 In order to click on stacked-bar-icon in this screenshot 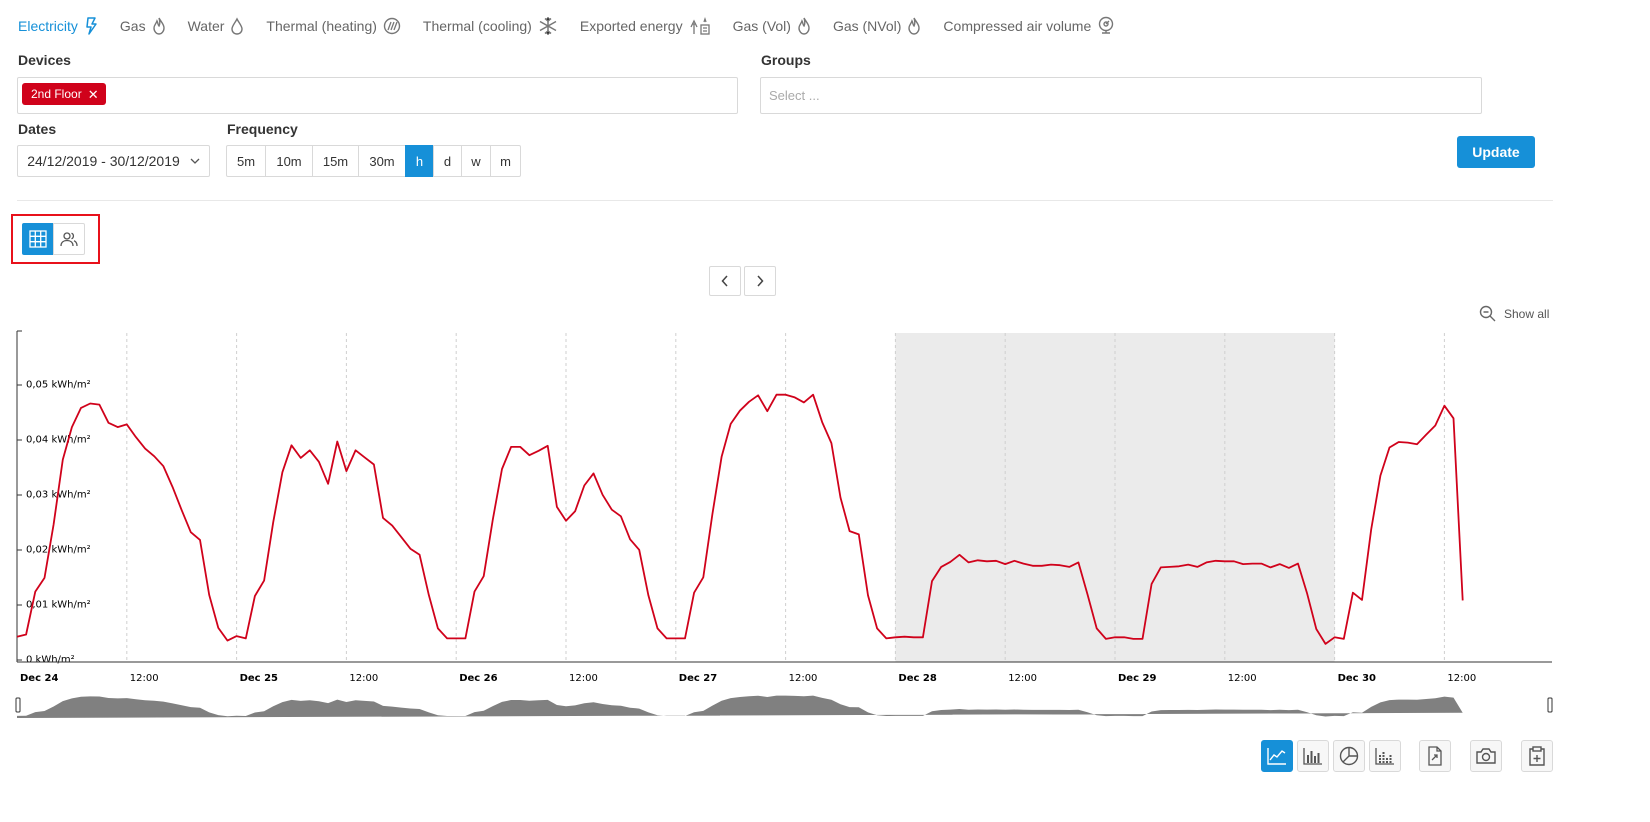, I will do `click(1384, 756)`.